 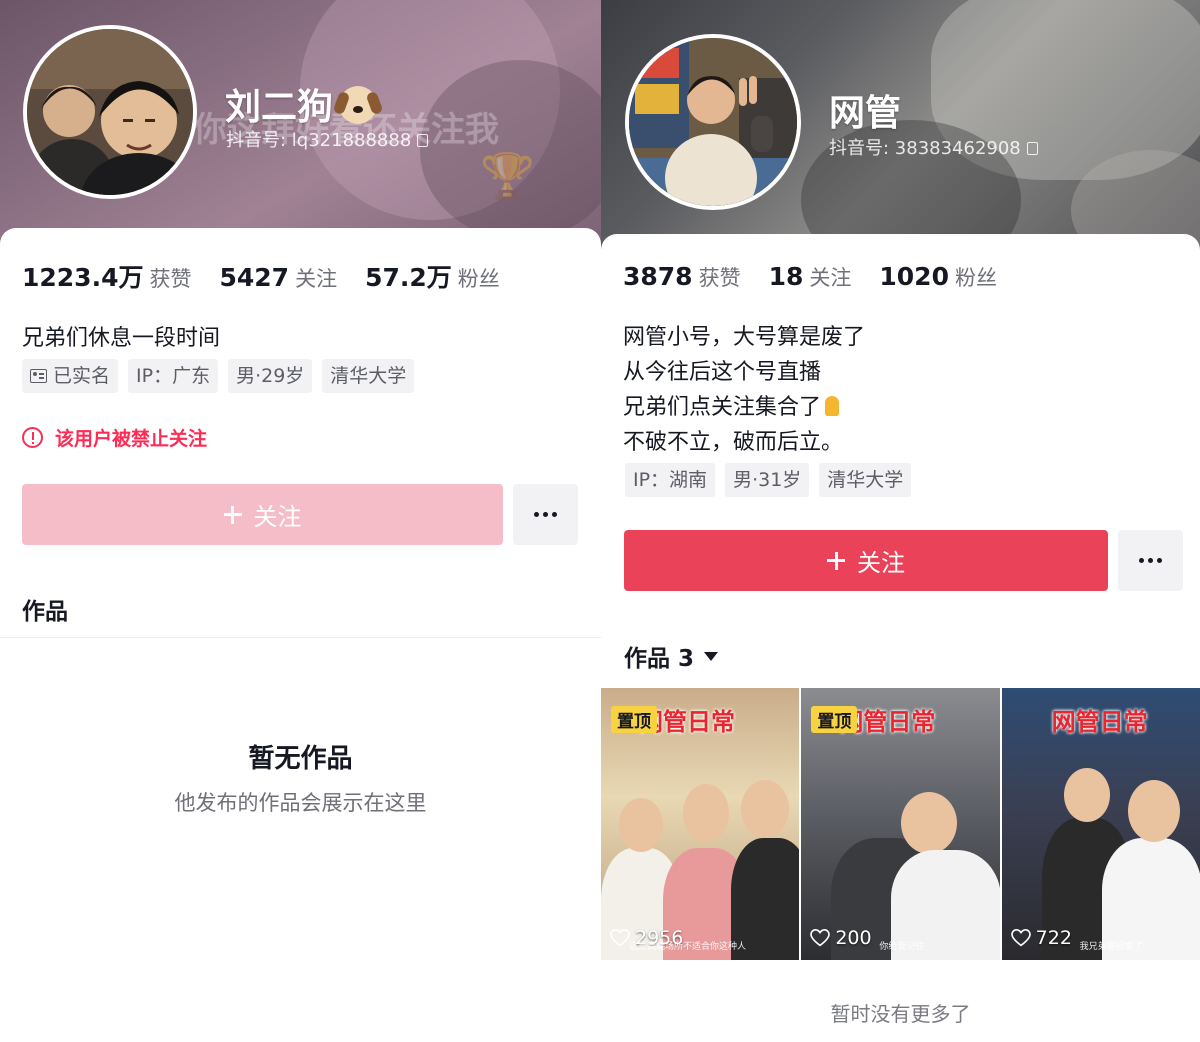 What do you see at coordinates (507, 176) in the screenshot?
I see `trophy-icon: 🏆` at bounding box center [507, 176].